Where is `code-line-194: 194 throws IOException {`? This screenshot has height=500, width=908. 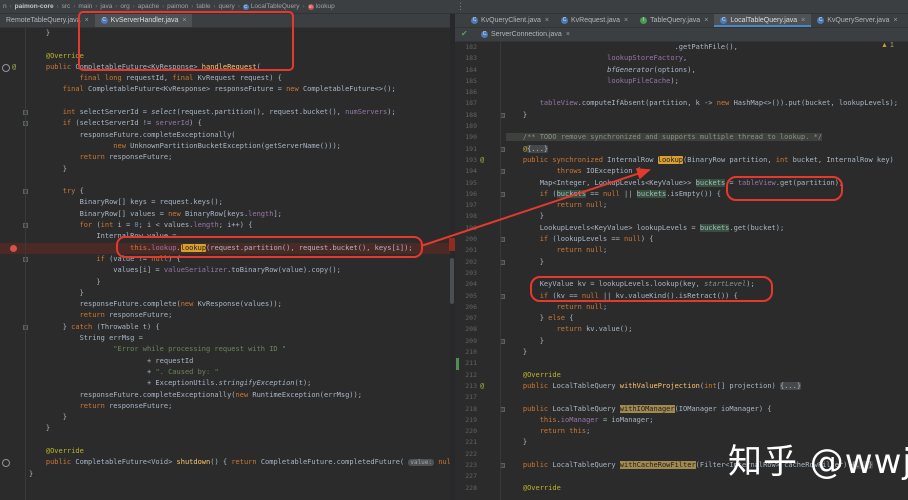 code-line-194: 194 throws IOException { is located at coordinates (681, 171).